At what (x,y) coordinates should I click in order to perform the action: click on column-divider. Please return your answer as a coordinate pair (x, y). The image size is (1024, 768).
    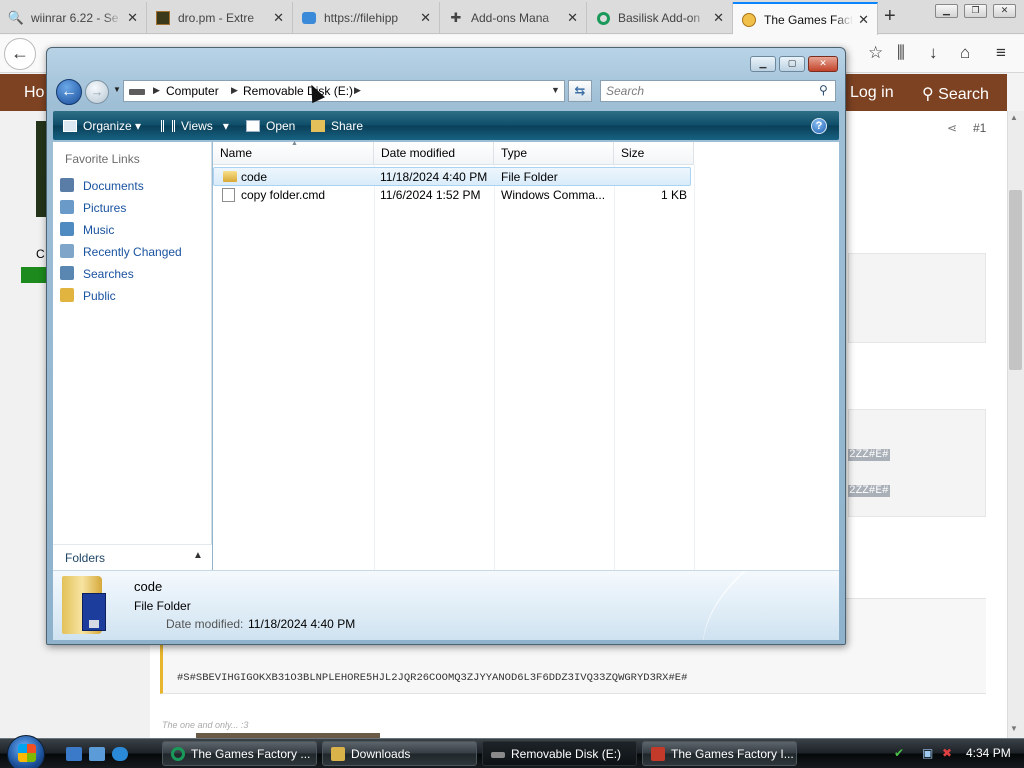
    Looking at the image, I should click on (694, 367).